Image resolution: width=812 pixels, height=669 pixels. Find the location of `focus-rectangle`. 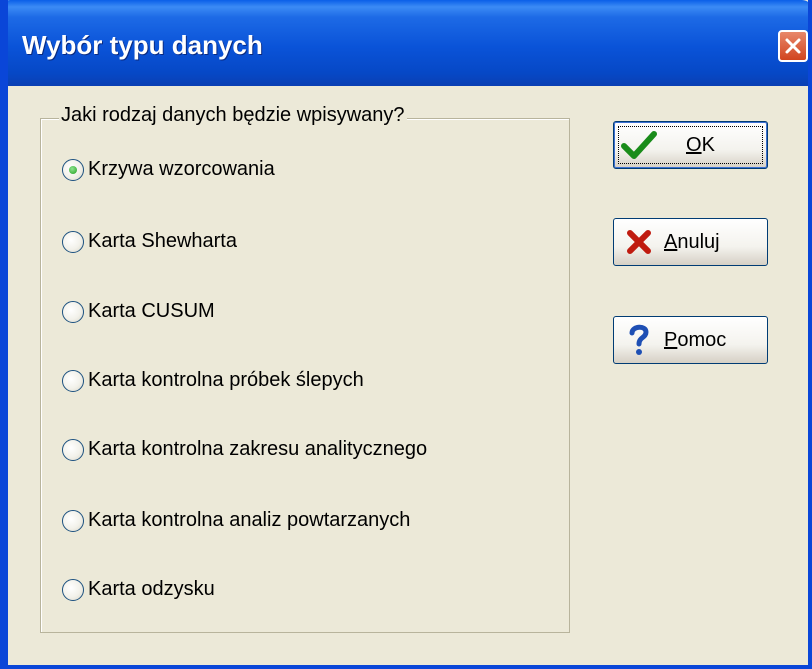

focus-rectangle is located at coordinates (690, 145).